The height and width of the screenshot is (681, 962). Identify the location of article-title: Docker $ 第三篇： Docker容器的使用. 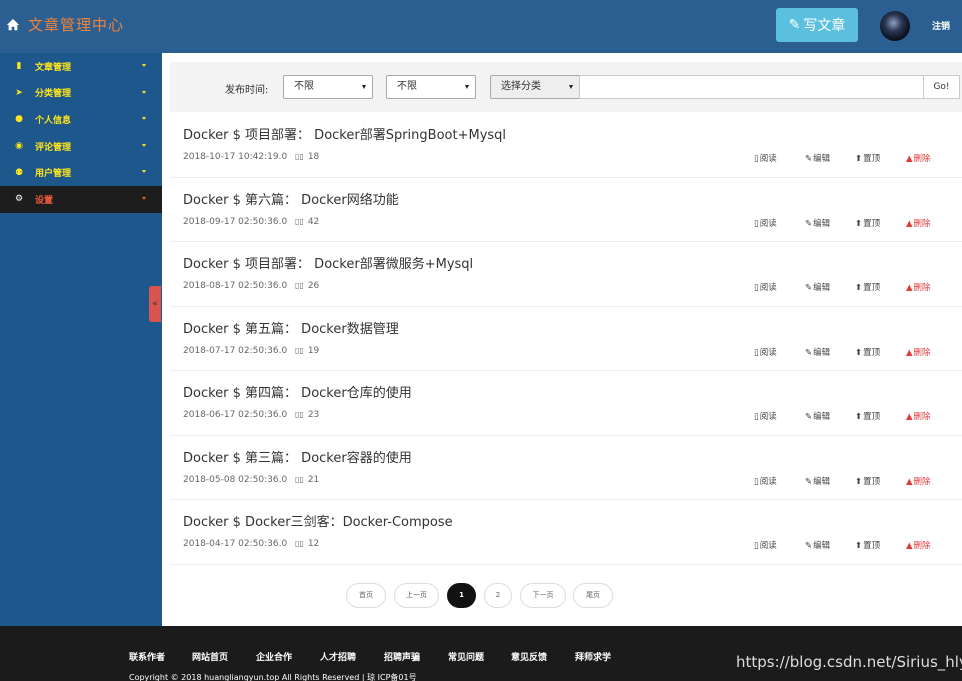
(297, 456).